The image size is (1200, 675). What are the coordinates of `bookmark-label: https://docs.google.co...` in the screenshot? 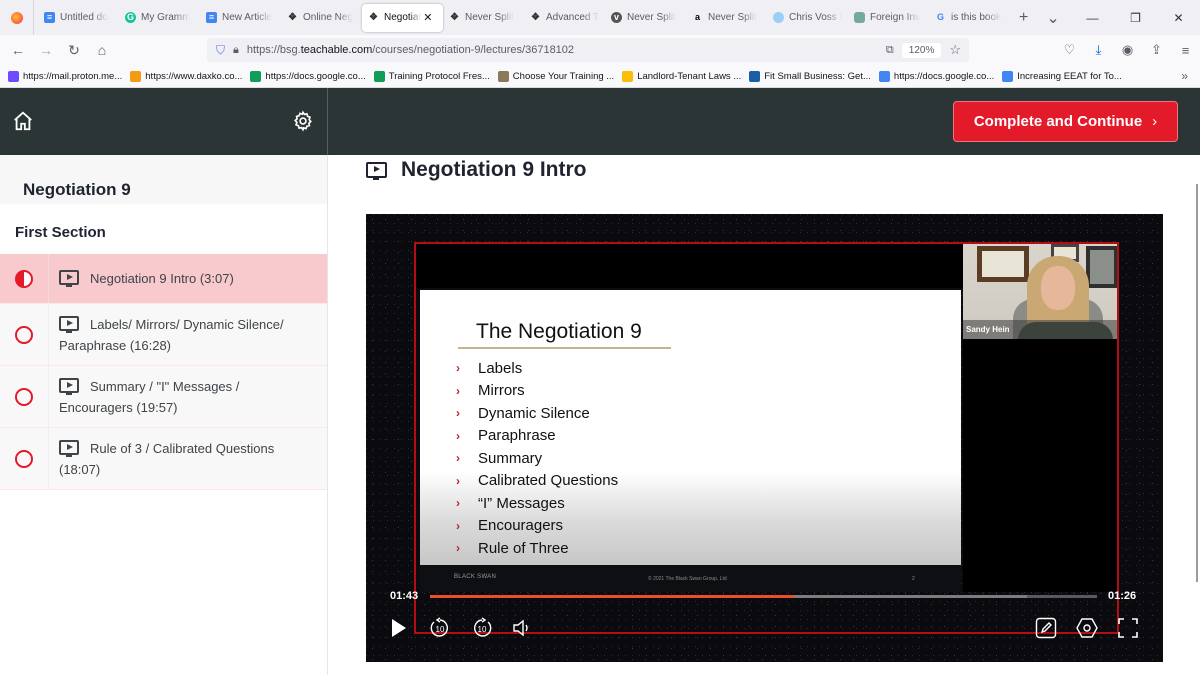 It's located at (315, 76).